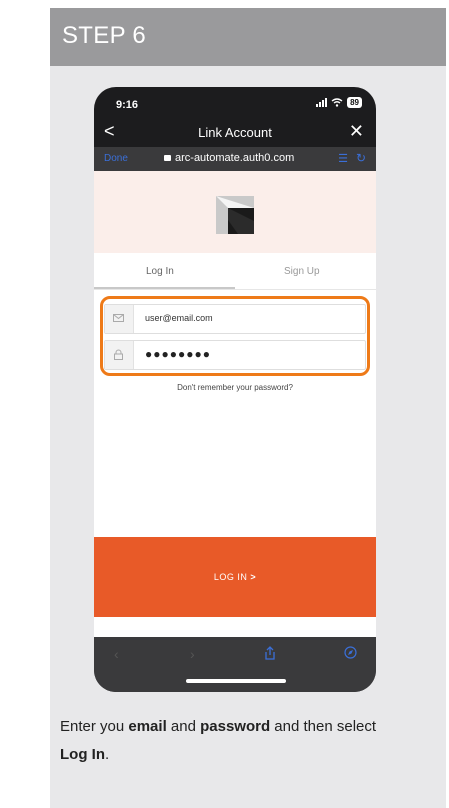 Image resolution: width=449 pixels, height=808 pixels. I want to click on instruction-part: ., so click(107, 754).